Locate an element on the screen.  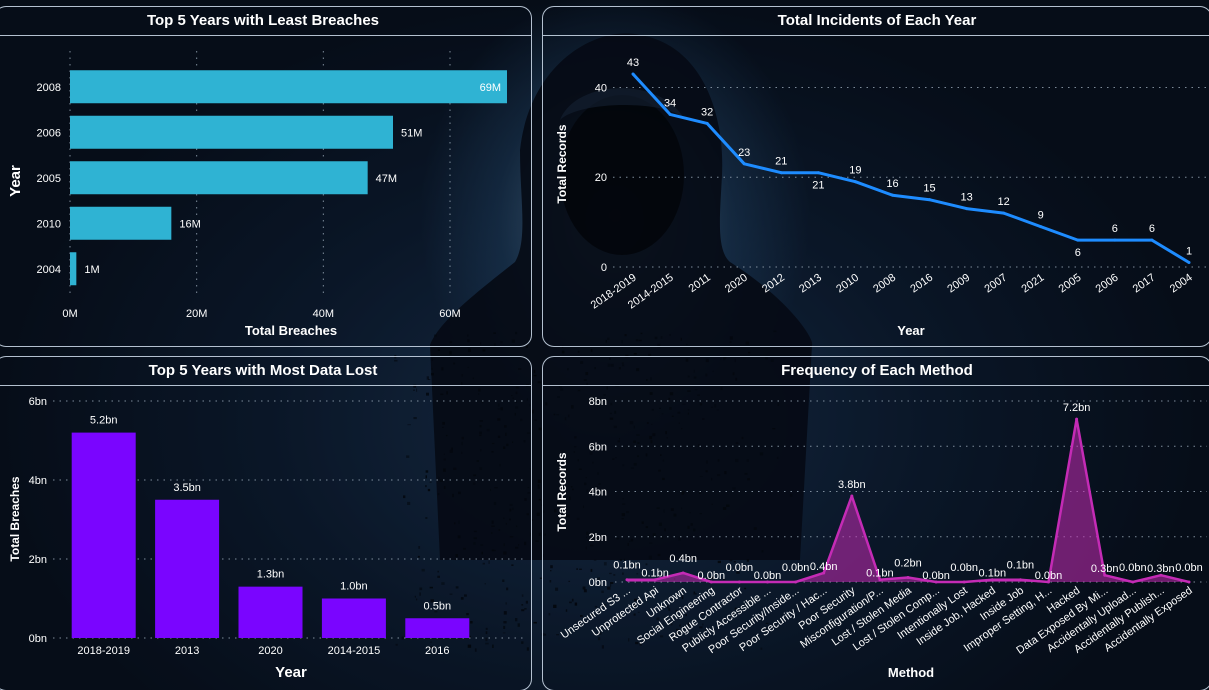
x-tick-label: 60M is located at coordinates (449, 314).